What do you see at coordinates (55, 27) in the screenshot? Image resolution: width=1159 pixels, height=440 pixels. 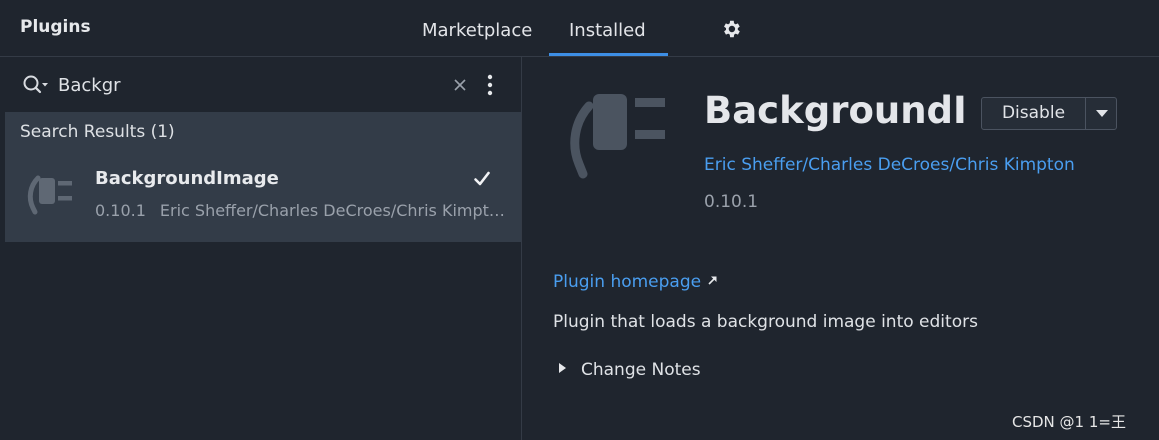 I see `page-title: Plugins` at bounding box center [55, 27].